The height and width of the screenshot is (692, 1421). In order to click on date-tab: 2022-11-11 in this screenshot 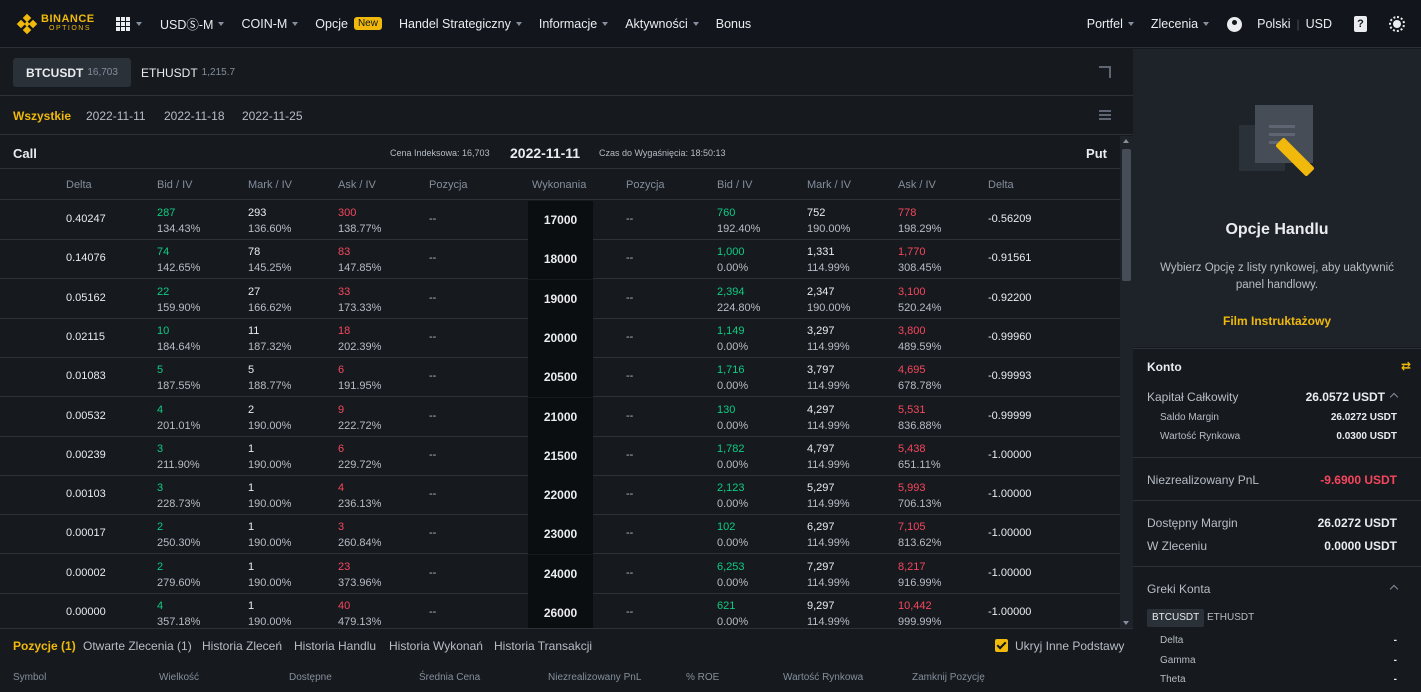, I will do `click(116, 116)`.